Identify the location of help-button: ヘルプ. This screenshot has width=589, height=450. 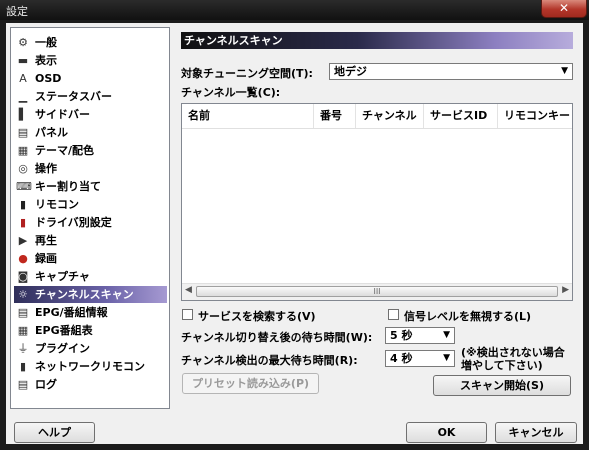
(54, 432).